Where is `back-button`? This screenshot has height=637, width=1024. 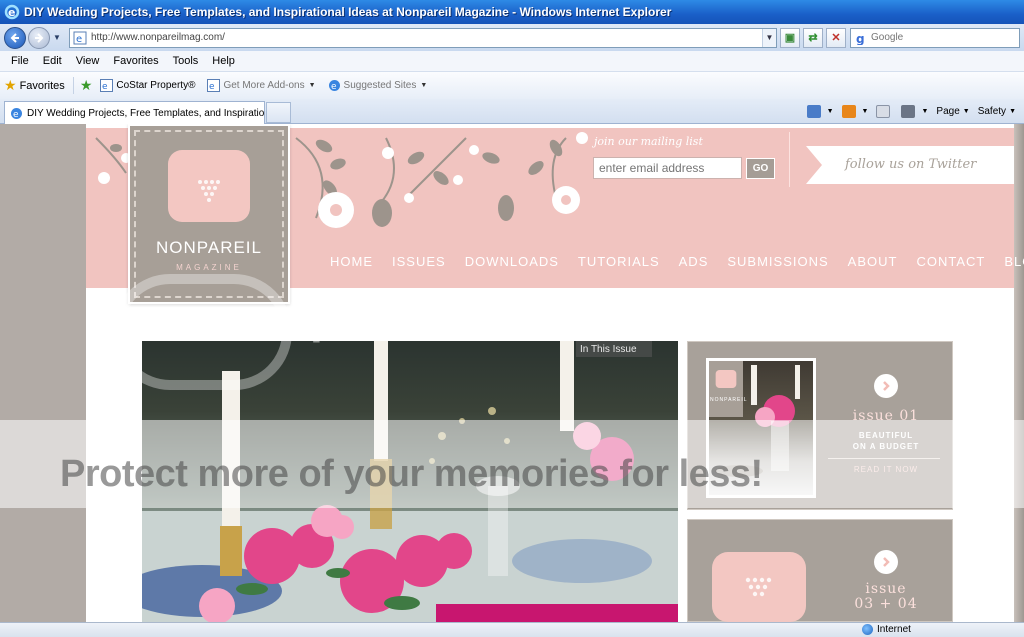 back-button is located at coordinates (15, 37).